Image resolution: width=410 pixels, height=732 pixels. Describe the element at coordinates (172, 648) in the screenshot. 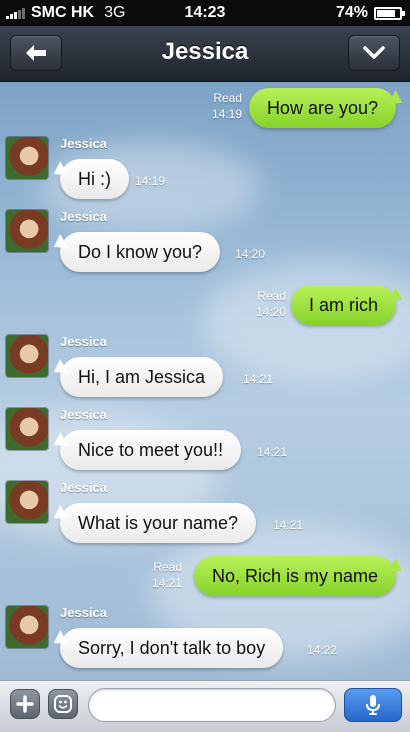

I see `incoming-message: Sorry, I don't talk to boy` at that location.